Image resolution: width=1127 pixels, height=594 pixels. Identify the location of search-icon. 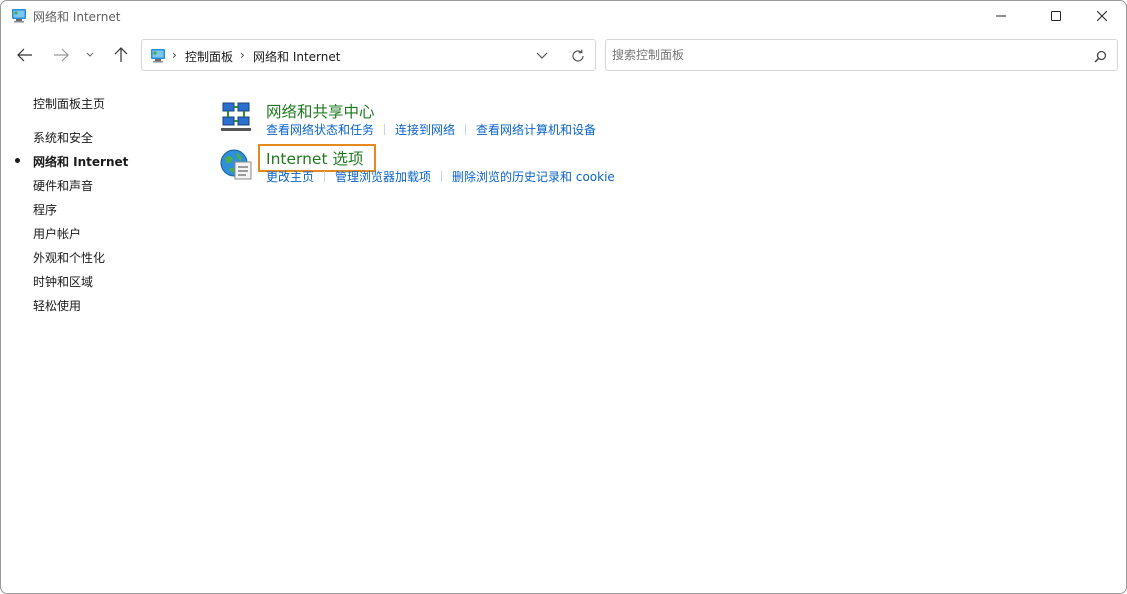
(1100, 56).